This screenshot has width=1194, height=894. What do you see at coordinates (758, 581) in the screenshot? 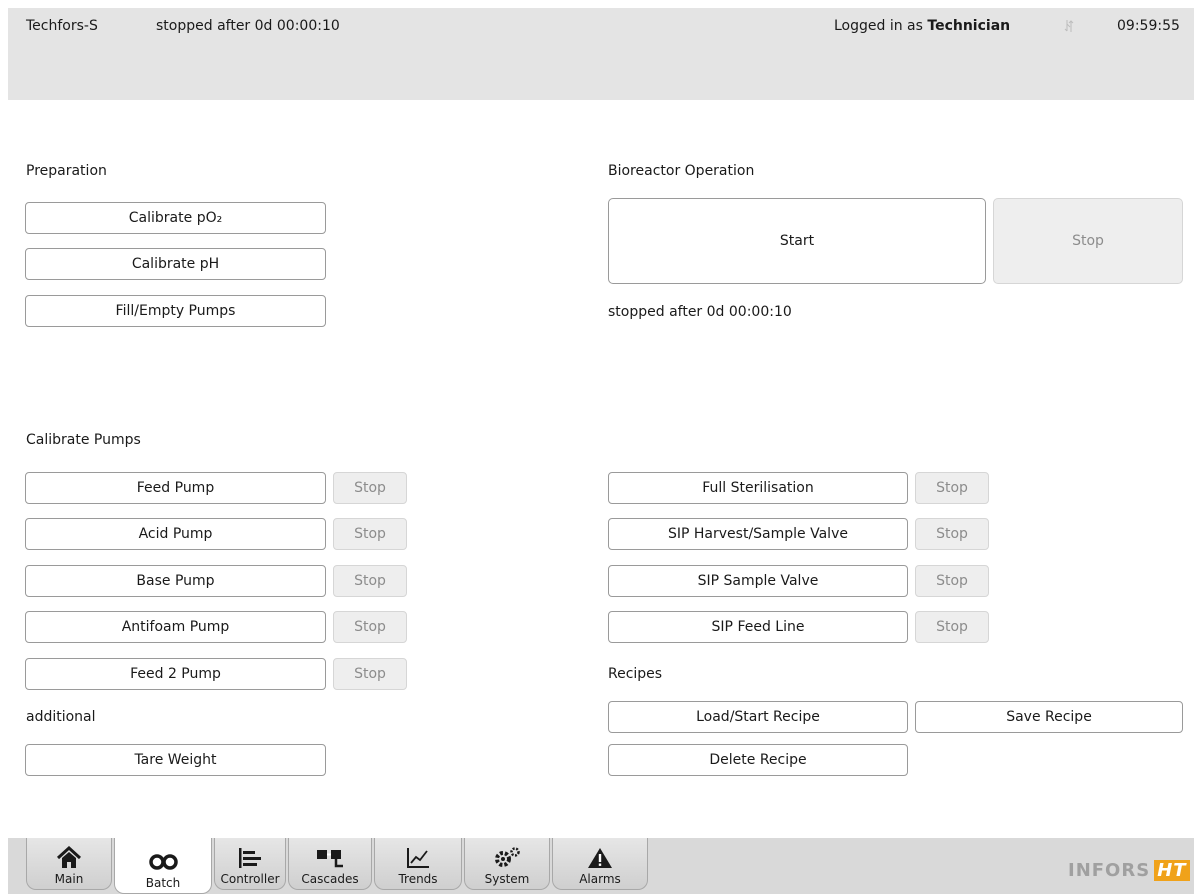
I see `sip-sample-valve-button: SIP Sample Valve` at bounding box center [758, 581].